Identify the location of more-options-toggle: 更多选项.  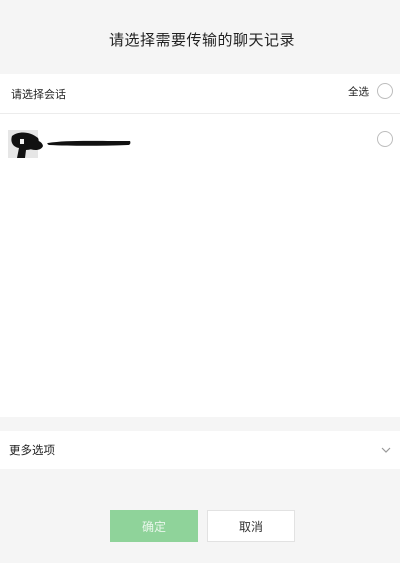
(200, 450).